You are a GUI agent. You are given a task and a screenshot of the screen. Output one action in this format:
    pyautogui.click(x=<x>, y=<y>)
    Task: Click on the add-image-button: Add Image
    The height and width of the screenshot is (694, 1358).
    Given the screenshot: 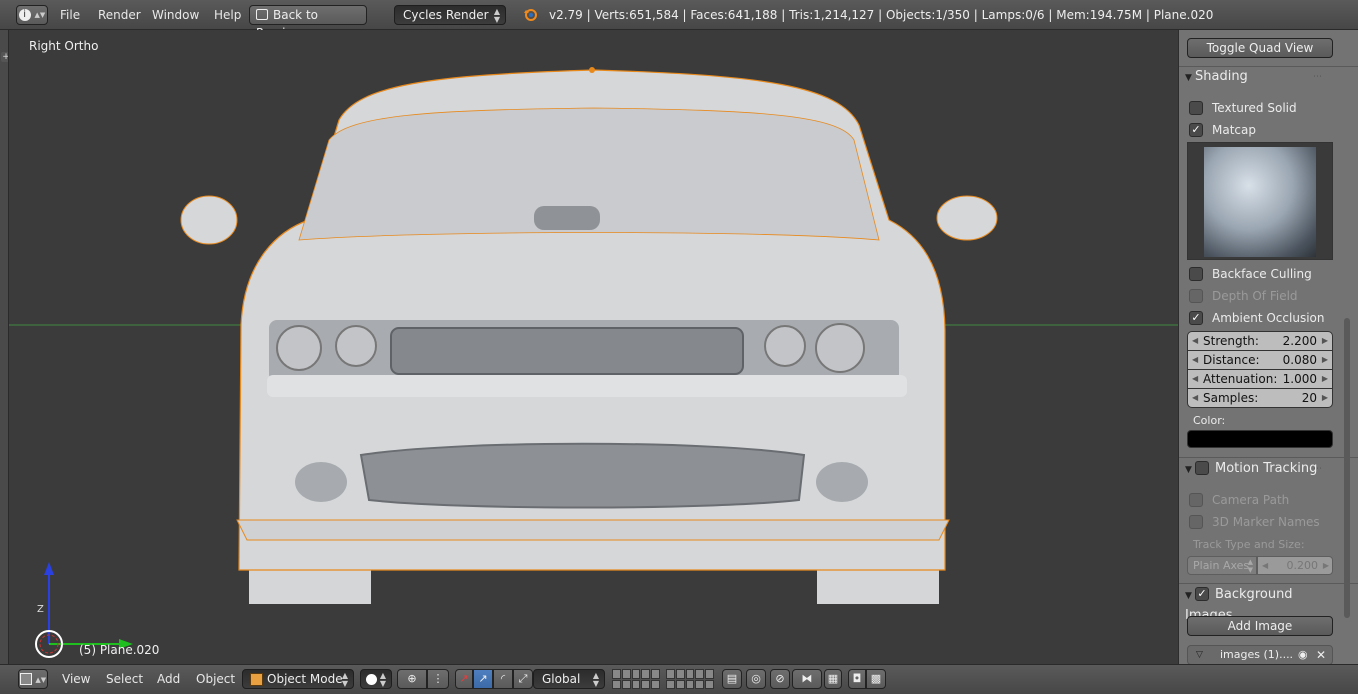 What is the action you would take?
    pyautogui.click(x=1260, y=626)
    